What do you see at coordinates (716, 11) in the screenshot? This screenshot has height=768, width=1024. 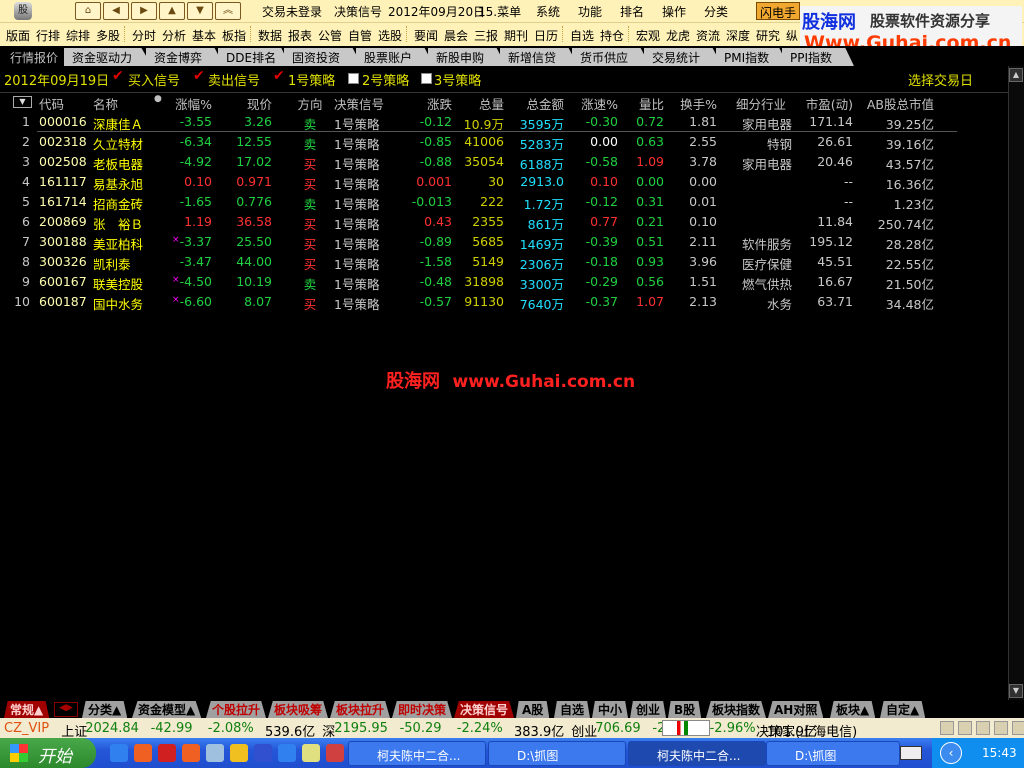 I see `menu-category: 分类` at bounding box center [716, 11].